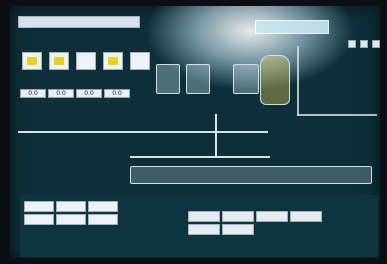  What do you see at coordinates (79, 22) in the screenshot?
I see `header-strip` at bounding box center [79, 22].